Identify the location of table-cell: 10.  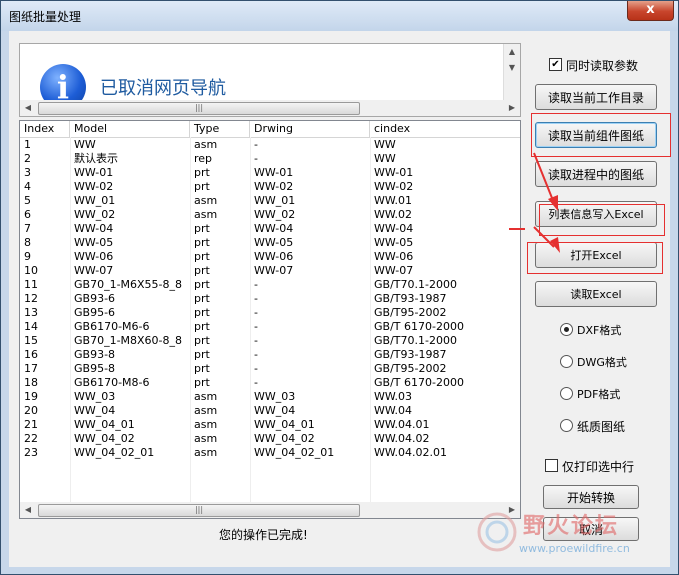
(31, 270).